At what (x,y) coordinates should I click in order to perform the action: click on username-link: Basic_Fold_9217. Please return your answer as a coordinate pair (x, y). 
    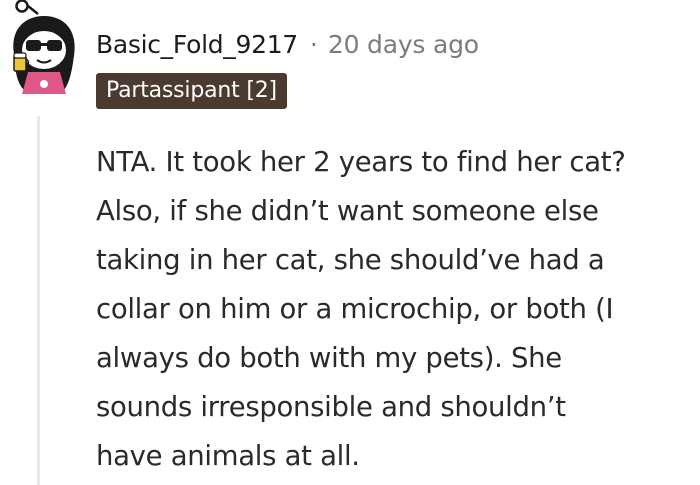
    Looking at the image, I should click on (197, 44).